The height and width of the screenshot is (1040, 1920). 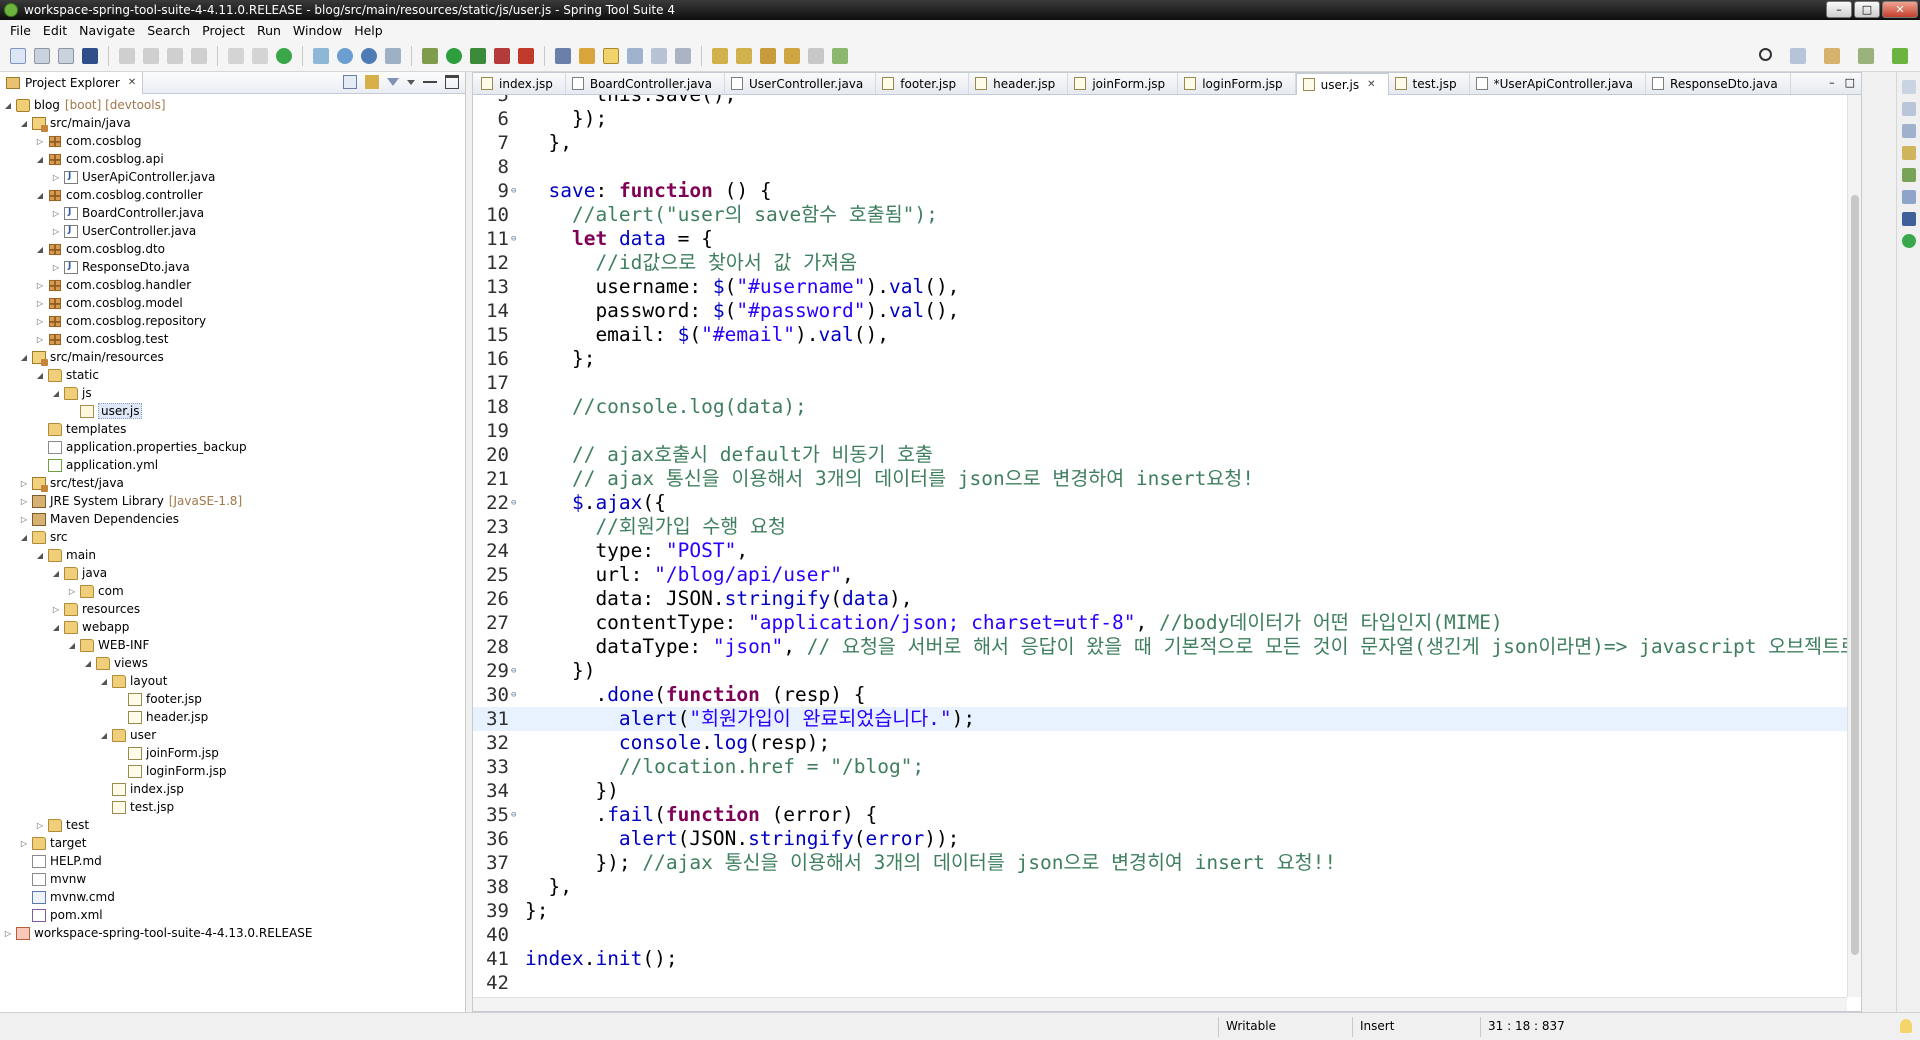 What do you see at coordinates (232, 915) in the screenshot?
I see `tree-item: pom.xml` at bounding box center [232, 915].